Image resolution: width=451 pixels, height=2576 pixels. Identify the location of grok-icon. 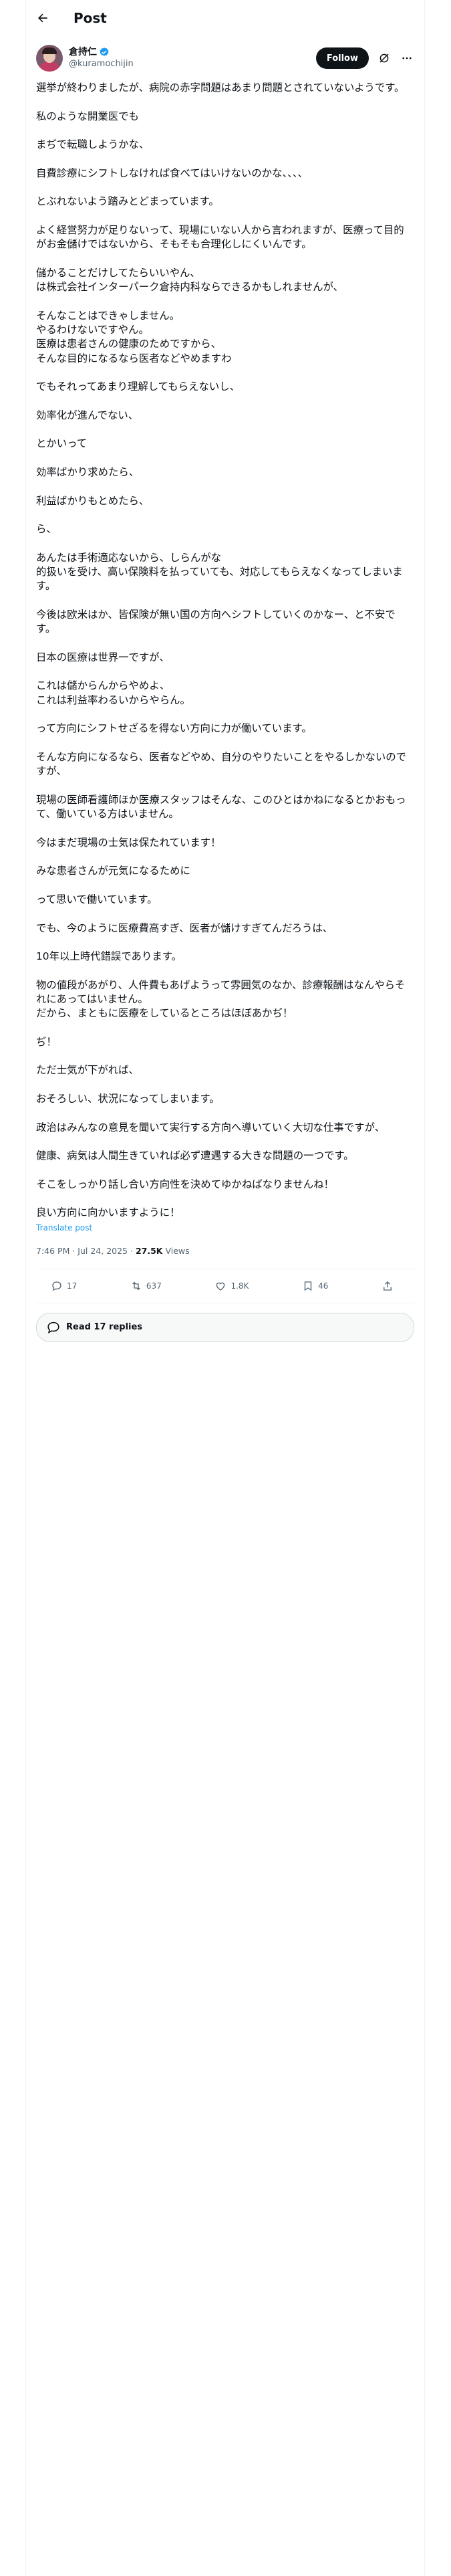
(384, 59).